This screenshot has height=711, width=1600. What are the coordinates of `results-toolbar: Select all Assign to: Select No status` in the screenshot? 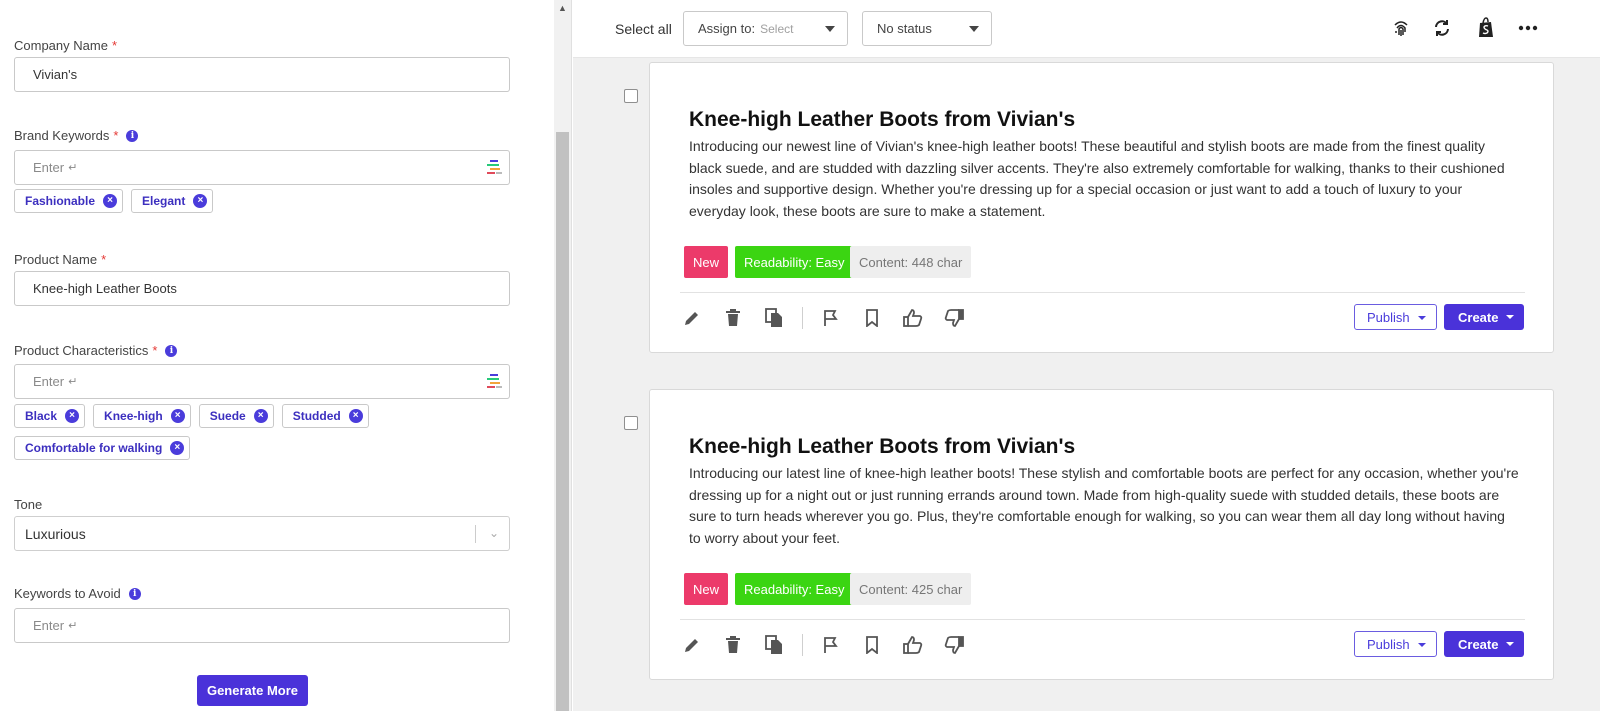 It's located at (1086, 29).